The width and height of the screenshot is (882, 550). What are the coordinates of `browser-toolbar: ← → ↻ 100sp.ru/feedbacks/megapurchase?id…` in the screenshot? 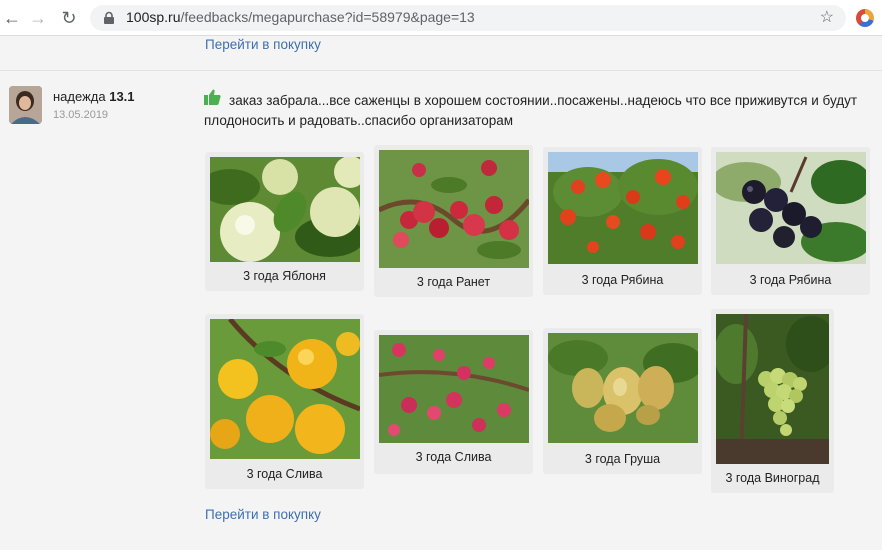 It's located at (441, 18).